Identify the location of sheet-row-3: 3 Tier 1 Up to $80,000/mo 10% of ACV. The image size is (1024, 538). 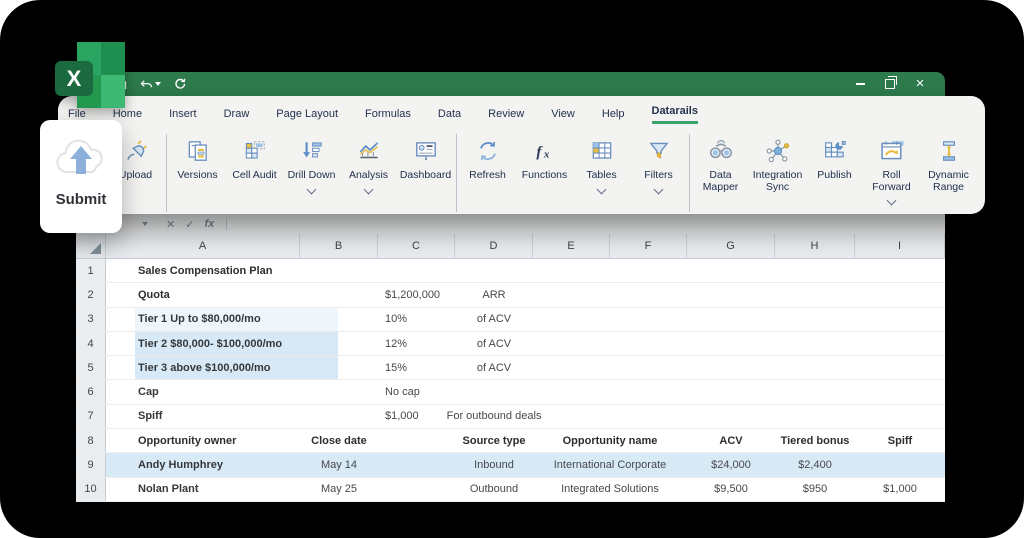
(510, 319).